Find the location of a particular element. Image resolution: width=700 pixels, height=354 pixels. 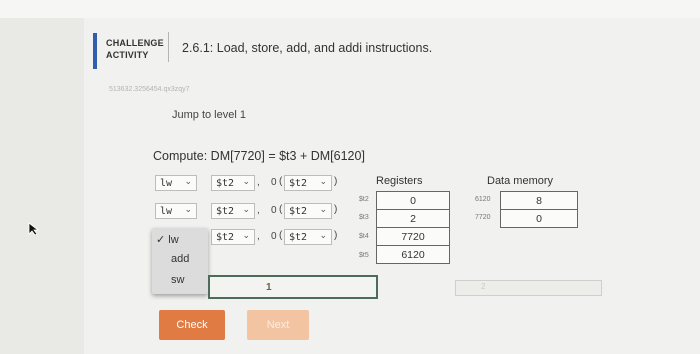

activity-id-watermark: 513632.3256454.qx3zqy7 is located at coordinates (149, 89).